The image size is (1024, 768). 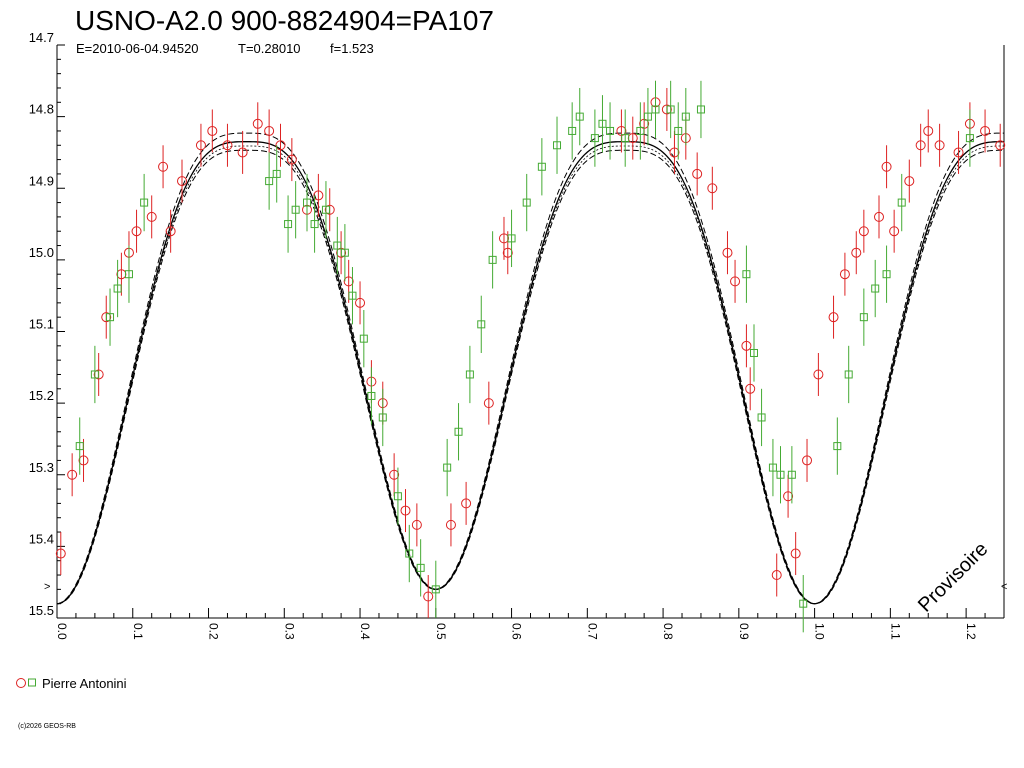 I want to click on x-tick-label: 1.0, so click(x=820, y=631).